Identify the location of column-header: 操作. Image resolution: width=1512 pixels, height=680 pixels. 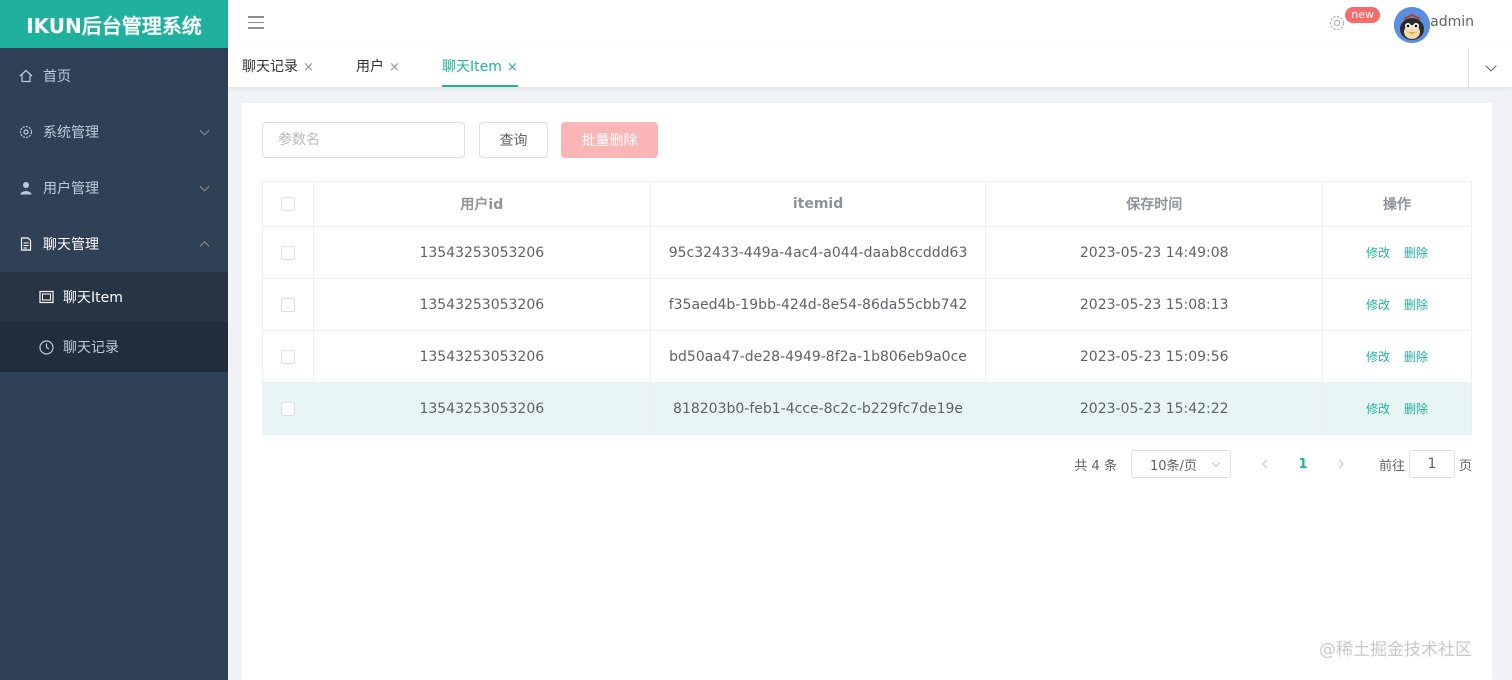
(1397, 204).